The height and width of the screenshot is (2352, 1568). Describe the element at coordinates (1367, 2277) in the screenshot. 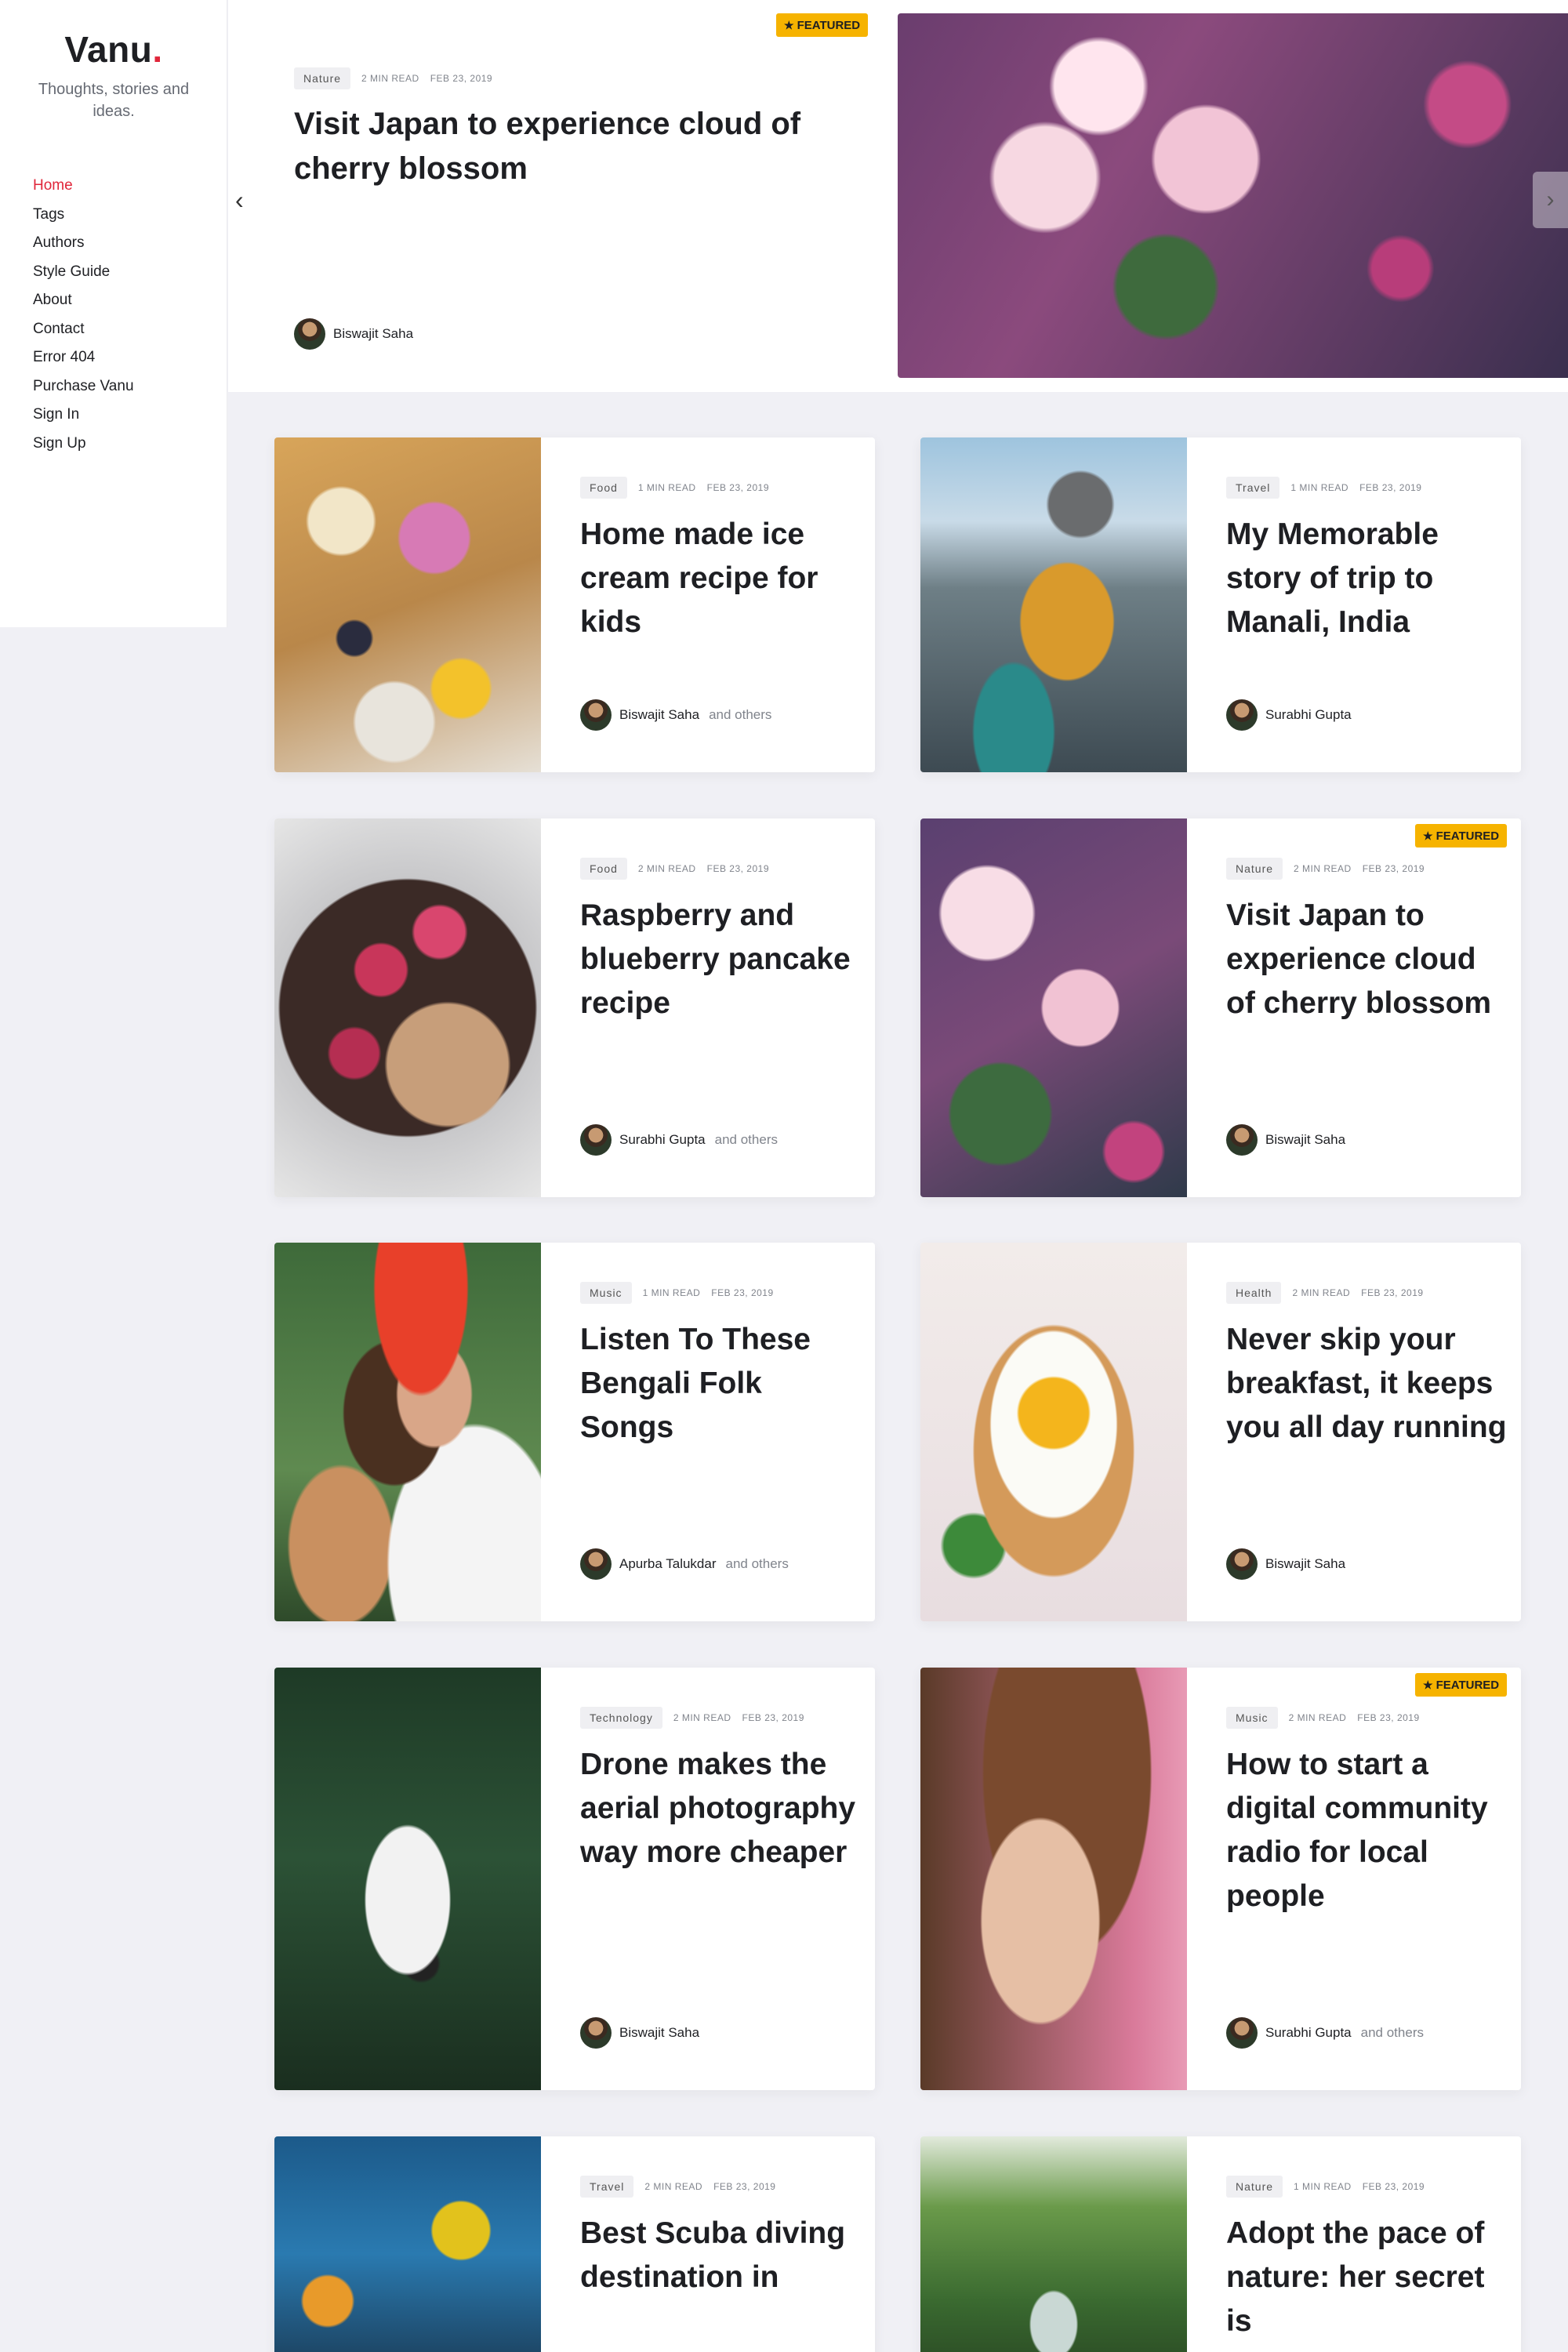

I see `post-title: Adopt the pace of nature: her secret is` at that location.